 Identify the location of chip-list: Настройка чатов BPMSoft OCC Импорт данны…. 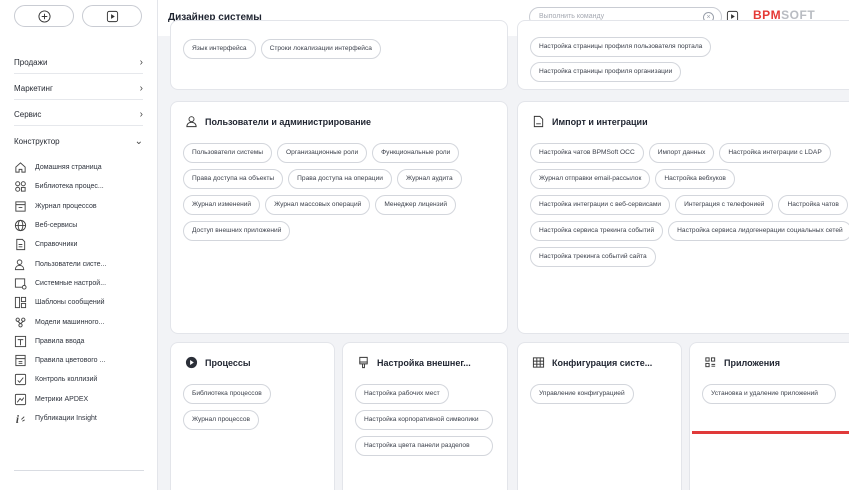
(689, 205).